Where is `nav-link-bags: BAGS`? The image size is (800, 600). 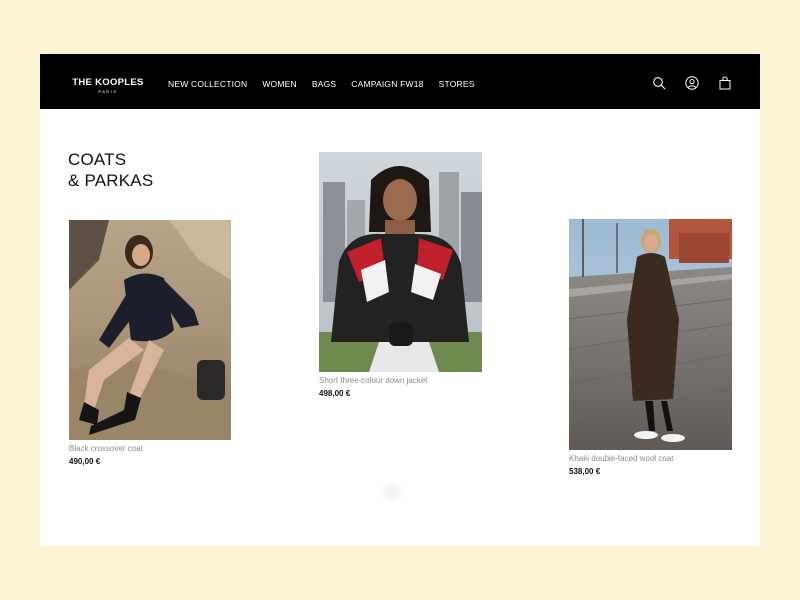
nav-link-bags: BAGS is located at coordinates (324, 84).